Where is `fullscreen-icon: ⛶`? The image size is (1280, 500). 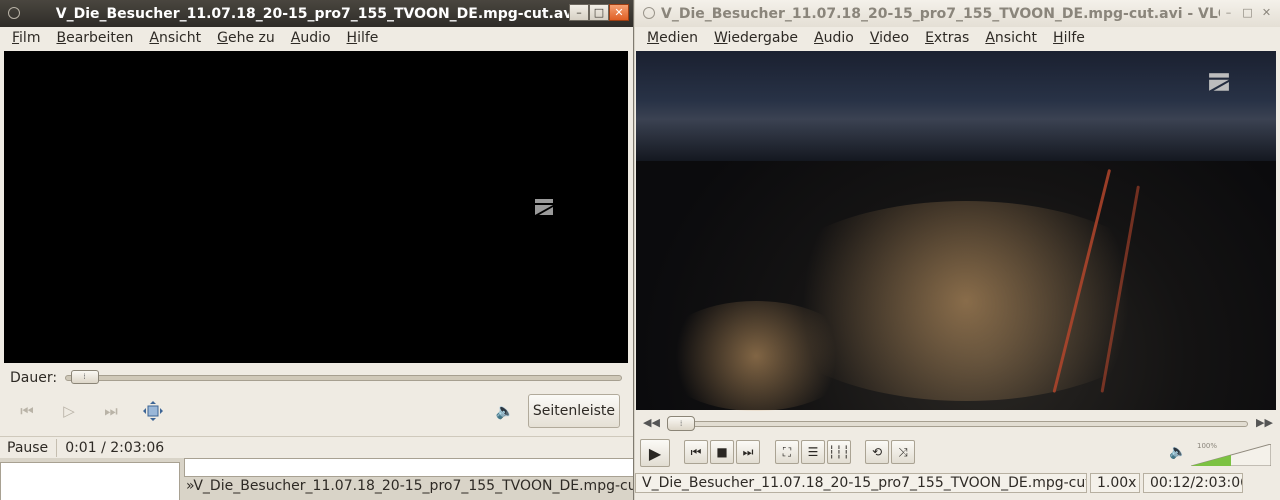 fullscreen-icon: ⛶ is located at coordinates (787, 451).